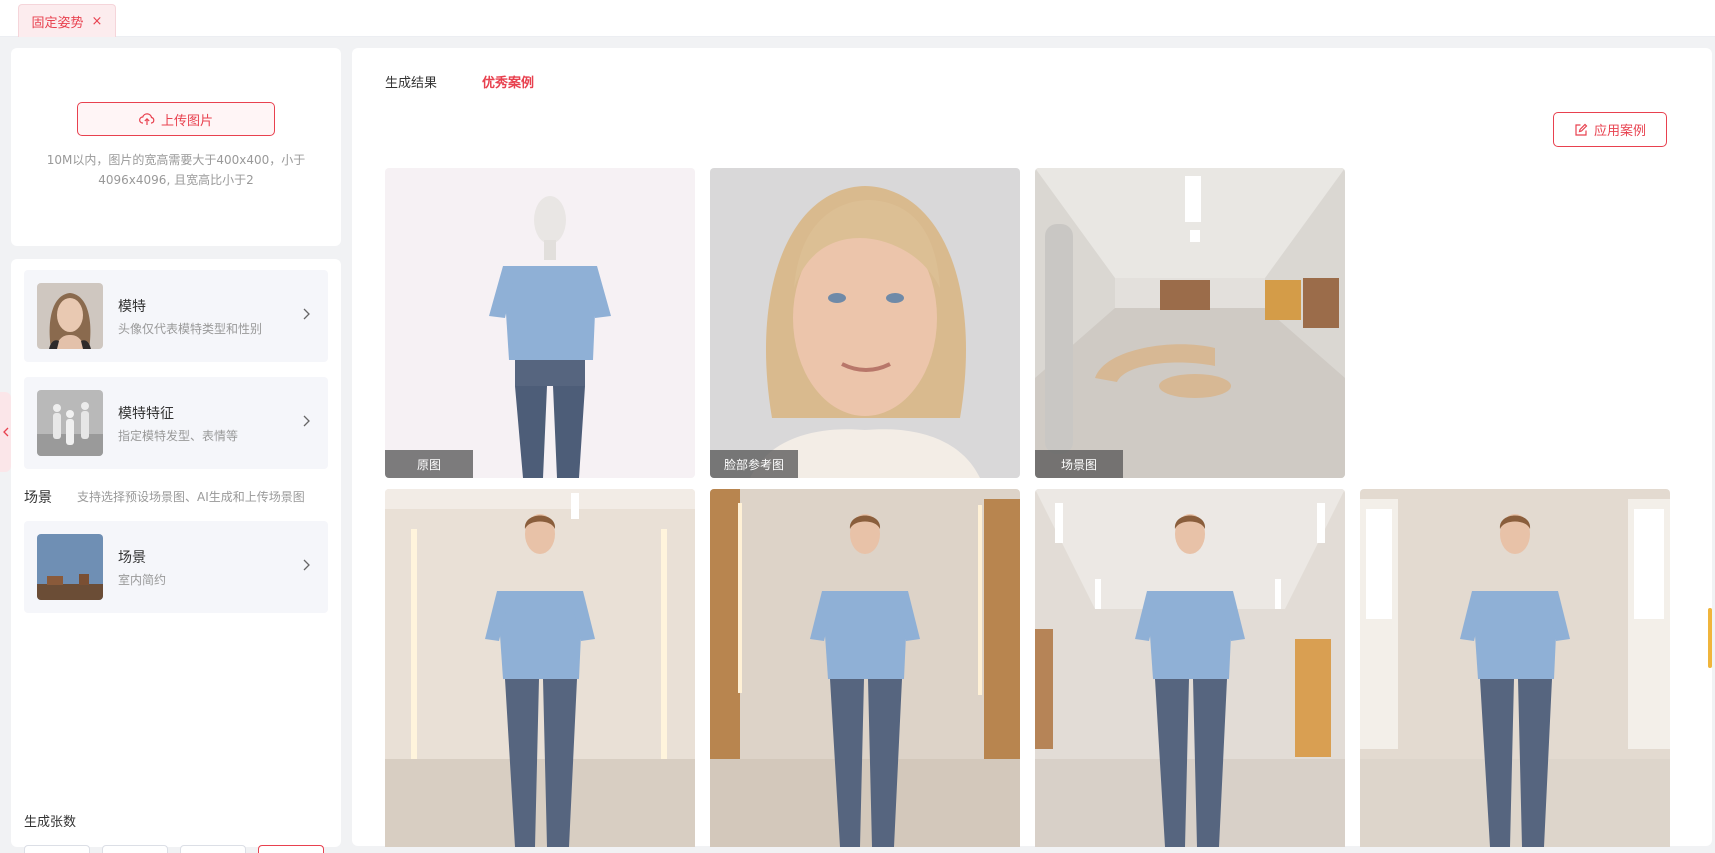 This screenshot has height=853, width=1715. Describe the element at coordinates (132, 558) in the screenshot. I see `scene-title: 场景` at that location.